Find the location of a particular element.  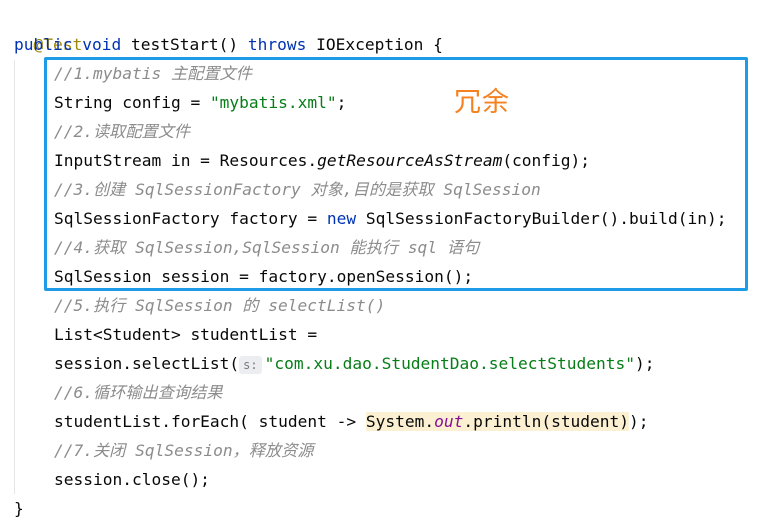

comment-5: //5.执行 SqlSession 的 selectList() is located at coordinates (220, 305).